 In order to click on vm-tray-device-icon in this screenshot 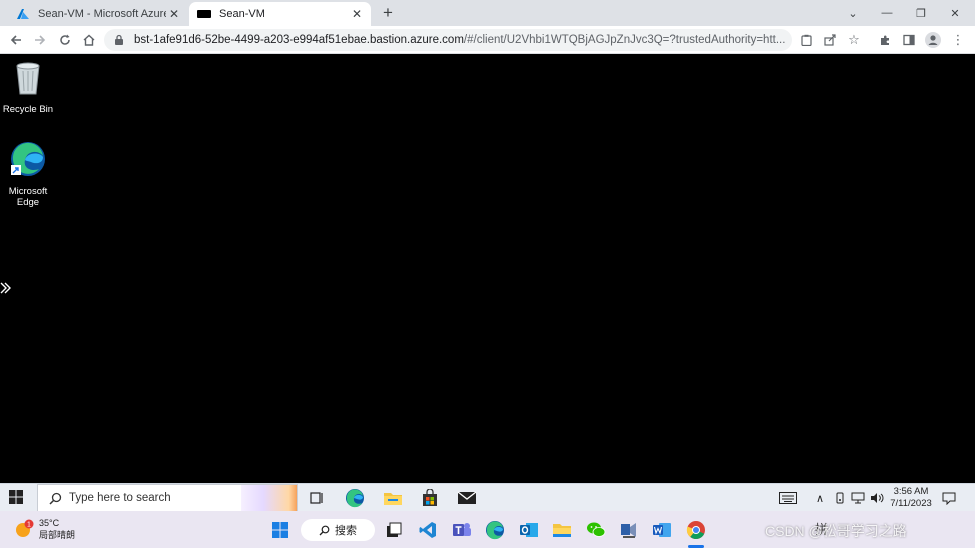, I will do `click(840, 498)`.